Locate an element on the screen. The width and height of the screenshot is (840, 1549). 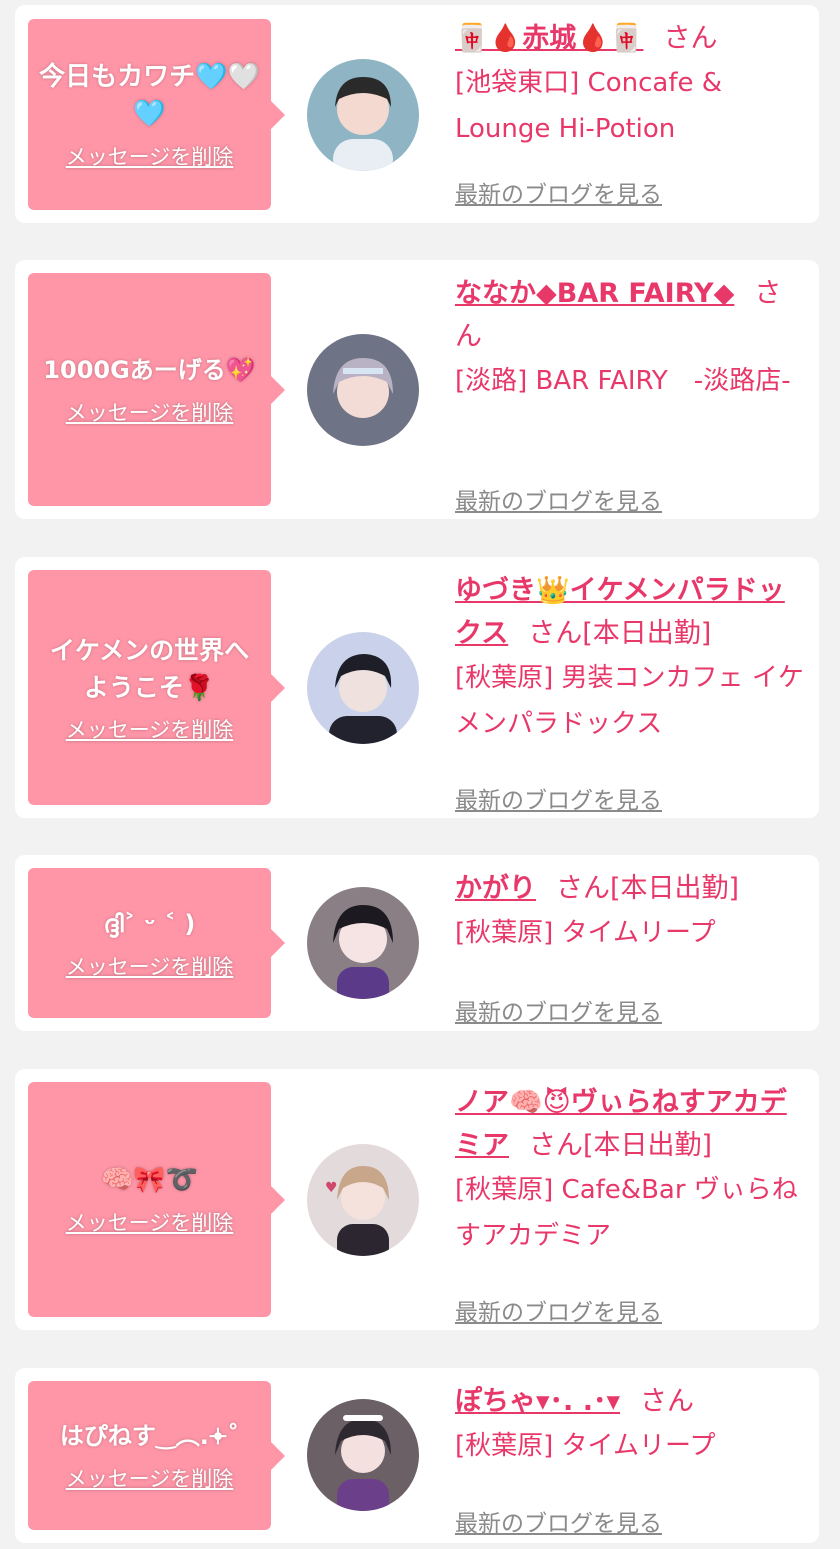
message-text: ദ്ദി˃ ᵕ ˂ ) is located at coordinates (149, 923).